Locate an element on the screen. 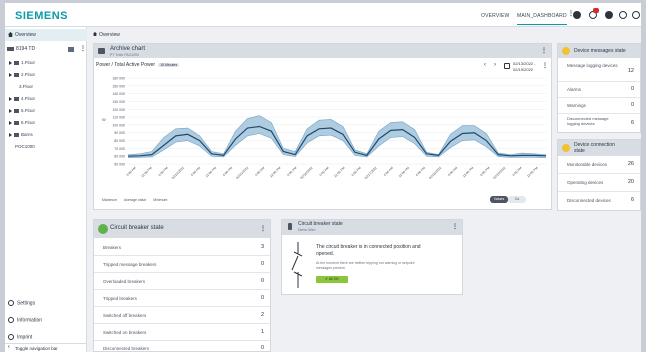 The image size is (646, 352). sidebar-item-label: Overview is located at coordinates (25, 35).